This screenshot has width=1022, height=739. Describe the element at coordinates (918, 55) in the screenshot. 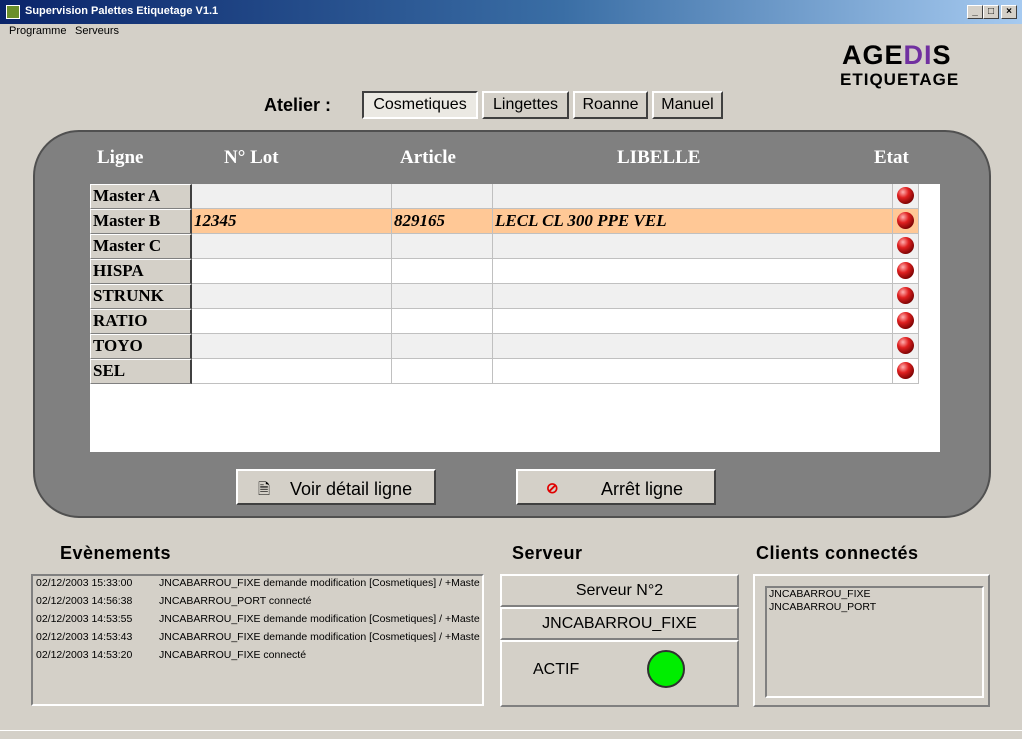

I see `logo-text-b: DI` at that location.